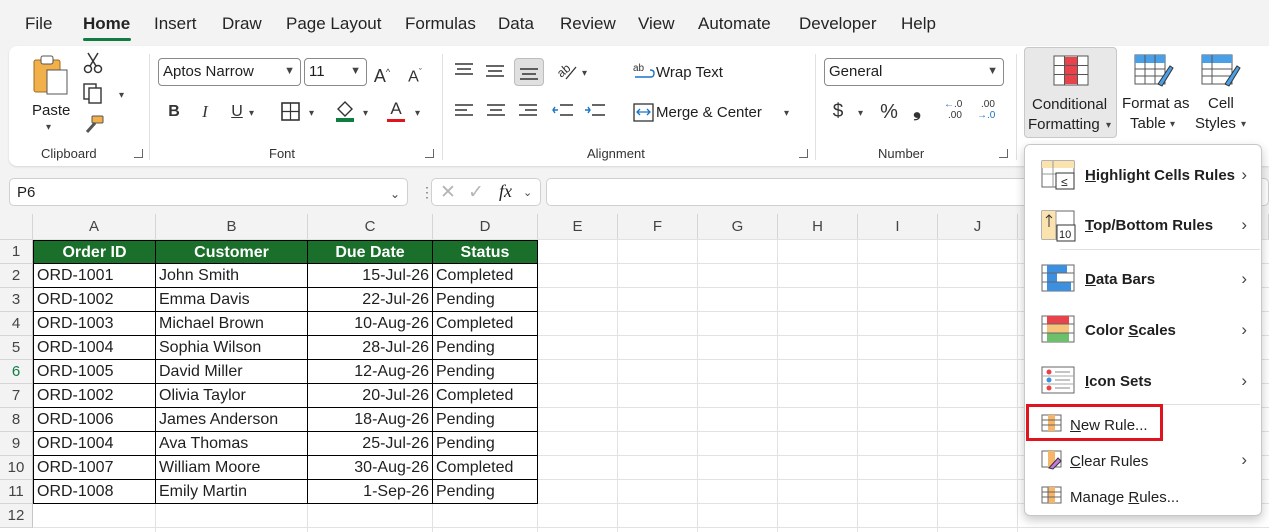 This screenshot has width=1269, height=532. Describe the element at coordinates (208, 192) in the screenshot. I see `name-box: P6 ⌄` at that location.